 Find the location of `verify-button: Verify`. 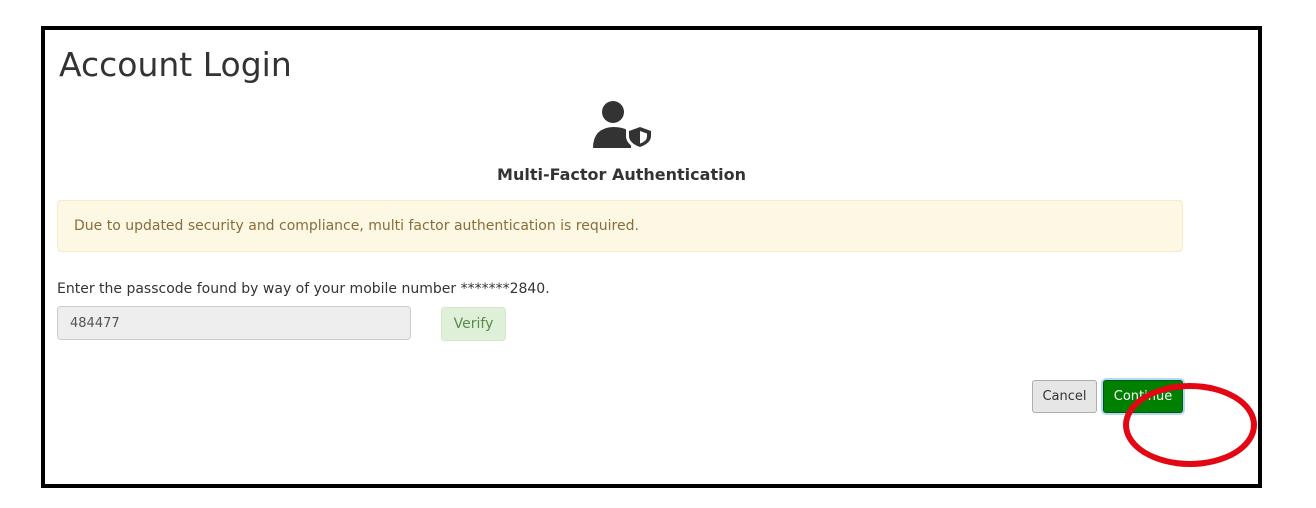

verify-button: Verify is located at coordinates (473, 324).